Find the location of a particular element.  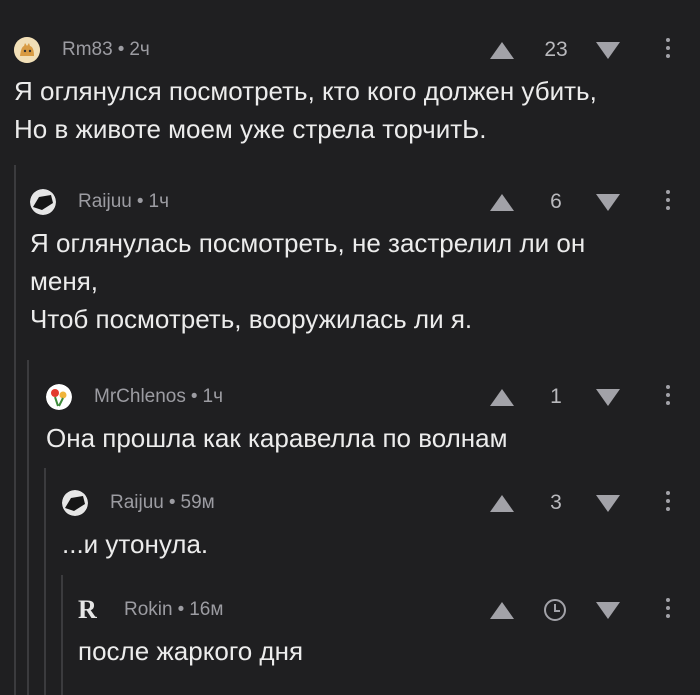

comment-meta: Raijuu • 1ч is located at coordinates (123, 202).